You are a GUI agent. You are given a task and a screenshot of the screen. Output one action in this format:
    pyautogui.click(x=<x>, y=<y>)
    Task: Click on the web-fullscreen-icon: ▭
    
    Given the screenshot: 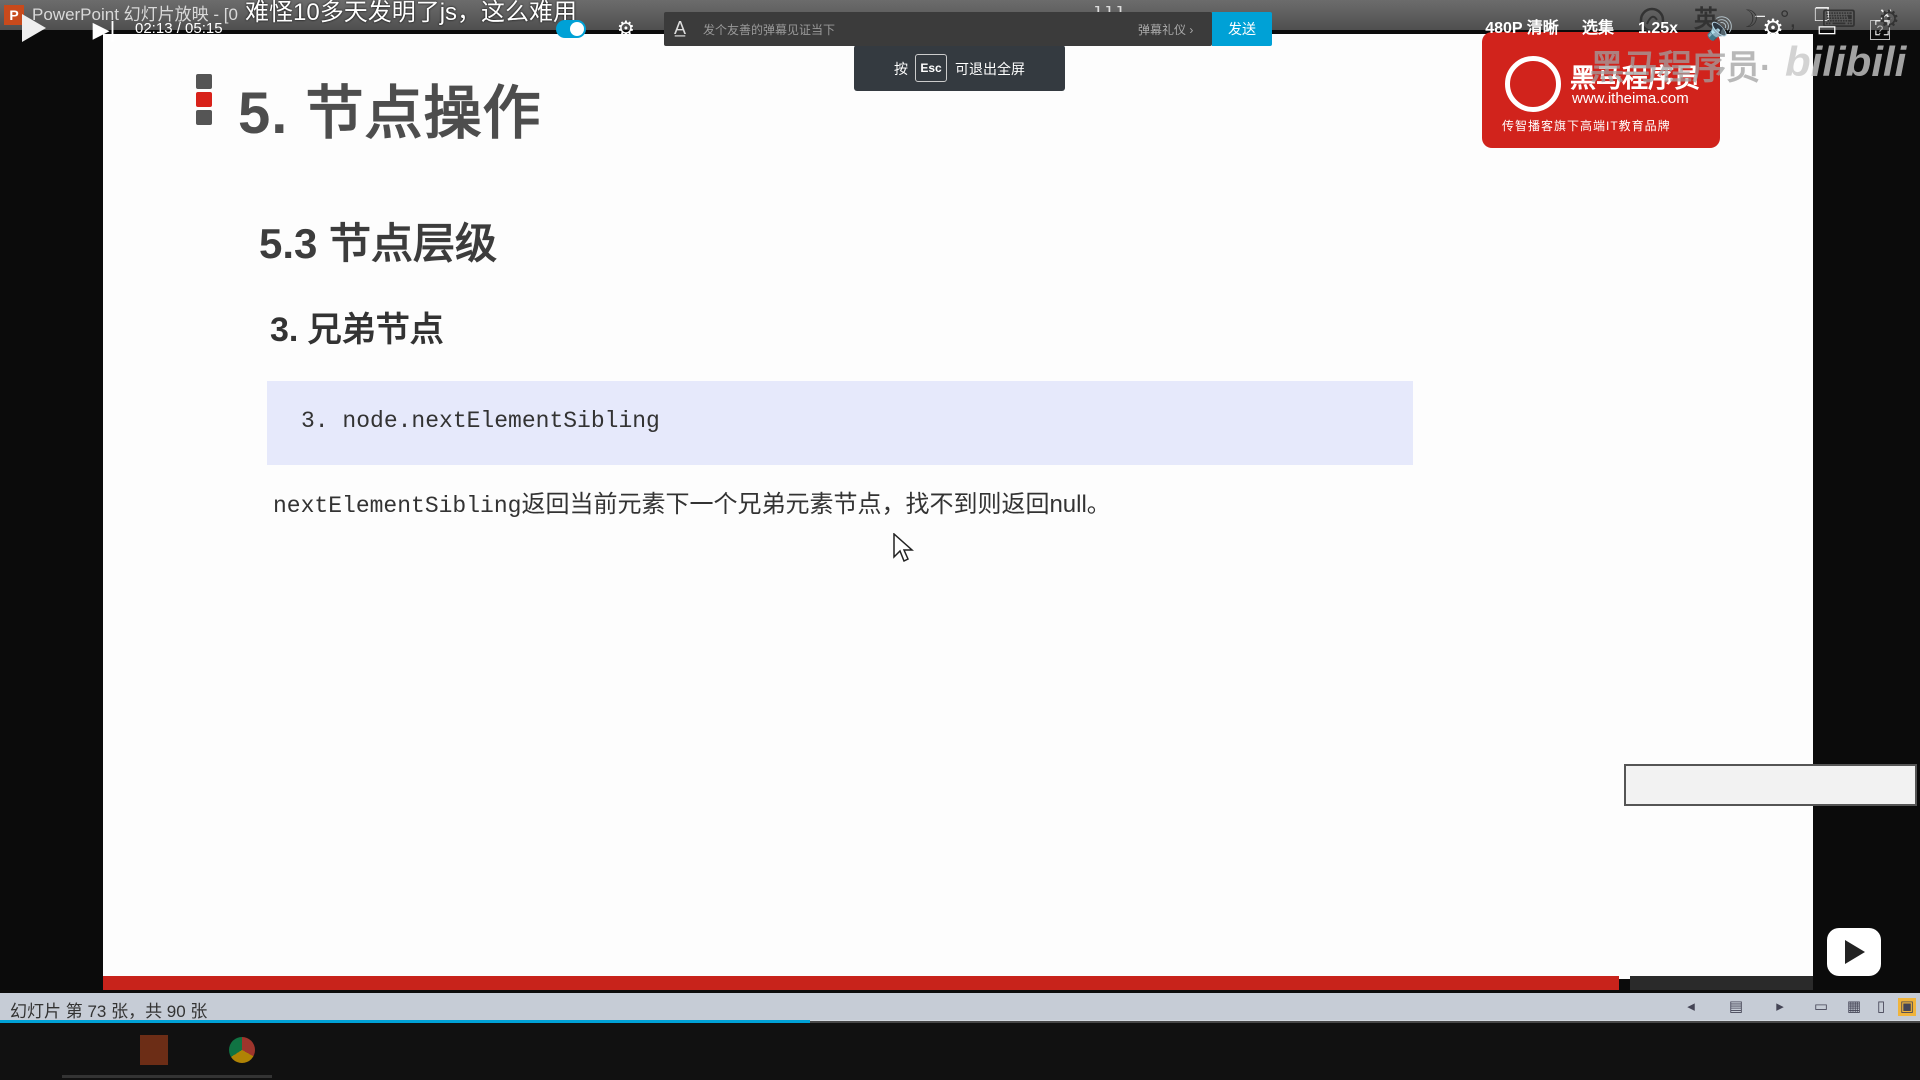 What is the action you would take?
    pyautogui.click(x=1827, y=29)
    